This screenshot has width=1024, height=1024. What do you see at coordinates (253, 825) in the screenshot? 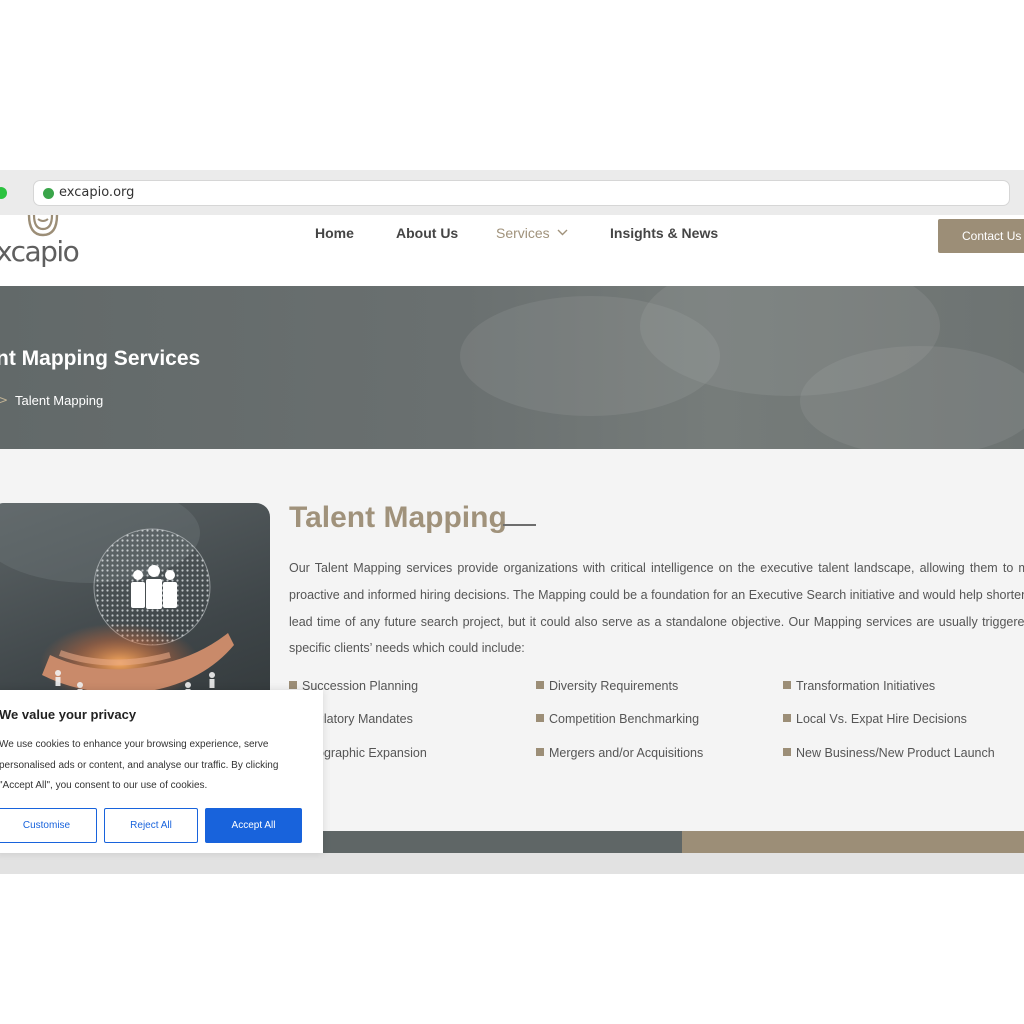
I see `accept-all-button: Accept All` at bounding box center [253, 825].